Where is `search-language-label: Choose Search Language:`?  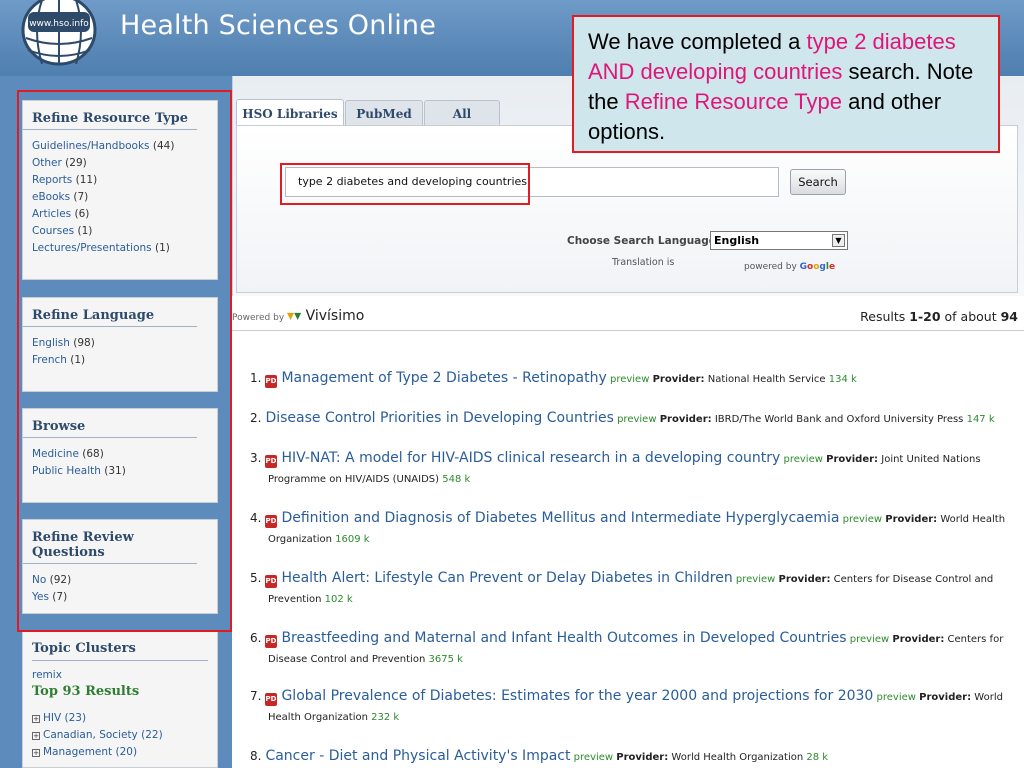
search-language-label: Choose Search Language: is located at coordinates (644, 241).